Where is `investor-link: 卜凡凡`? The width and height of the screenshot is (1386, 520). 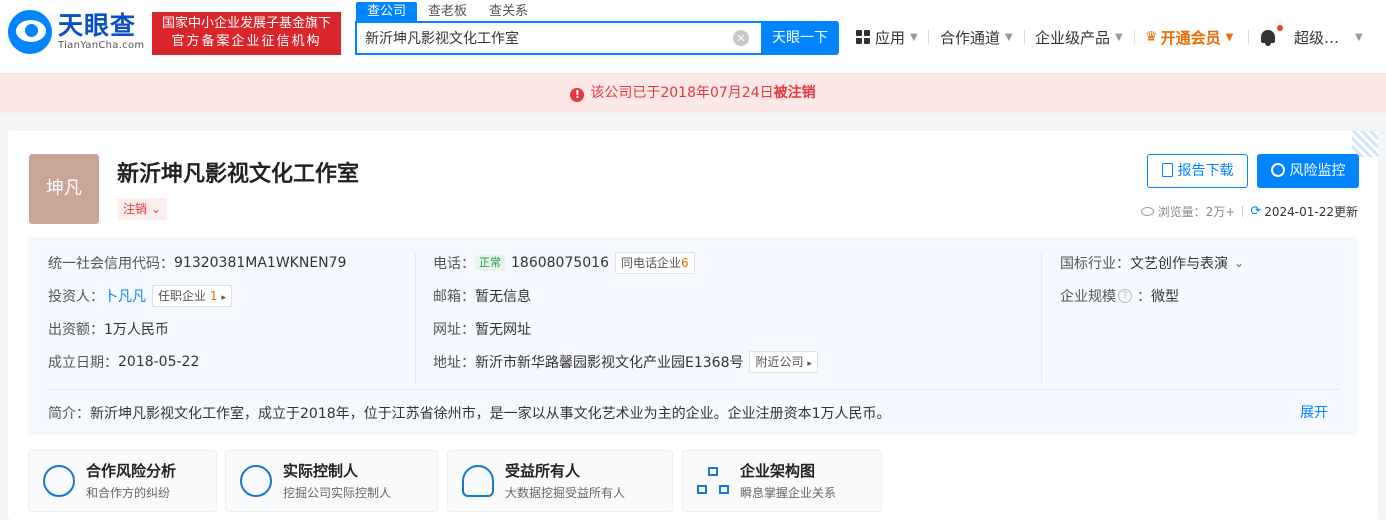 investor-link: 卜凡凡 is located at coordinates (125, 296).